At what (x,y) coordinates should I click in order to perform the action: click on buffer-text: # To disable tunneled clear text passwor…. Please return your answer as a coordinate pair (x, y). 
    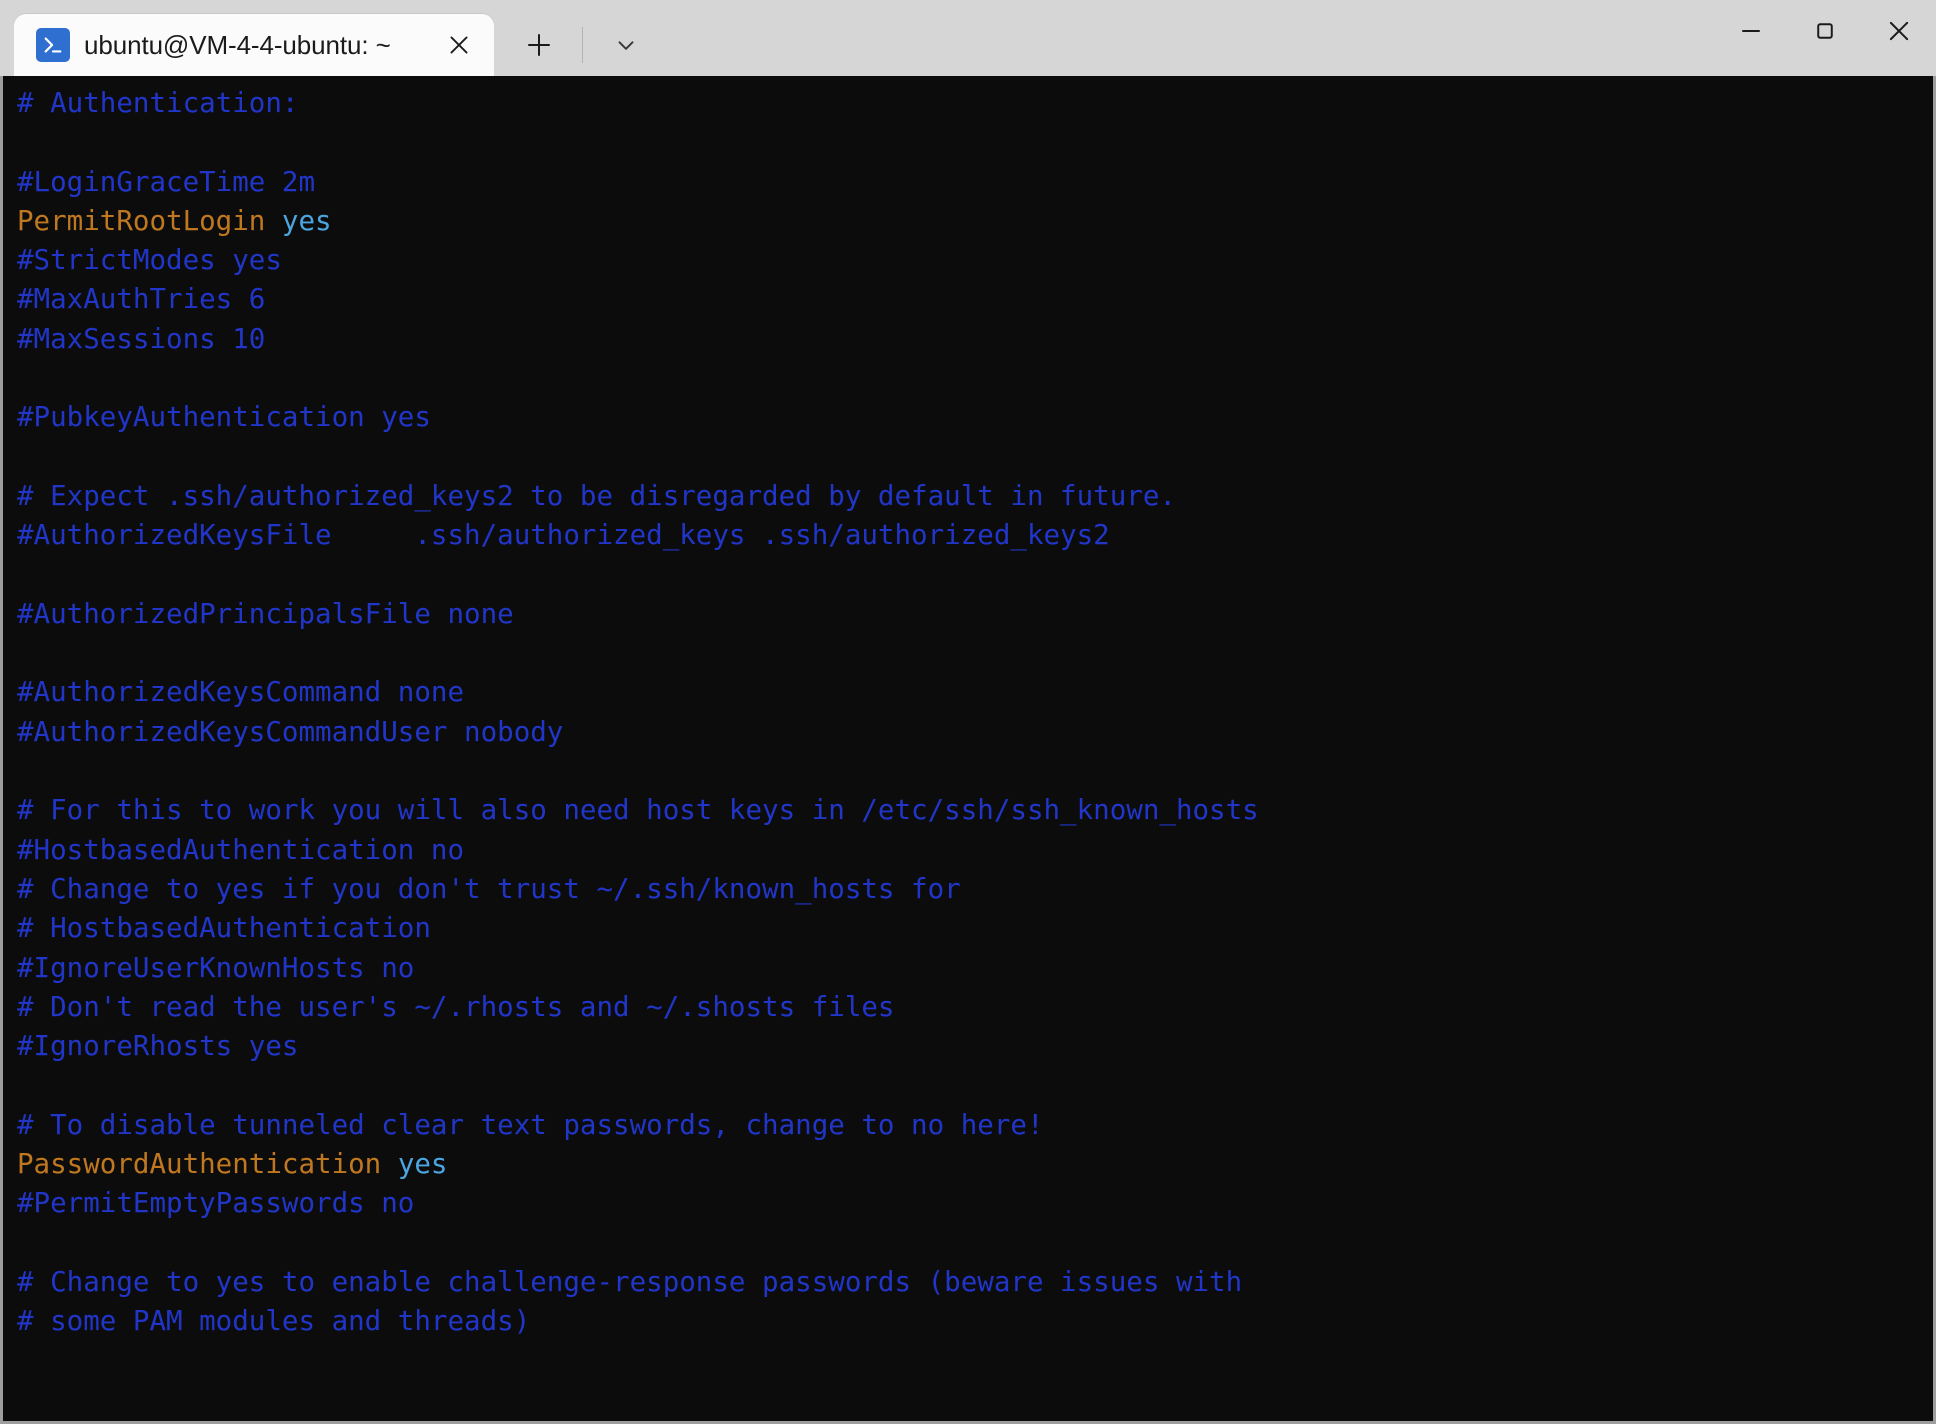
    Looking at the image, I should click on (530, 1124).